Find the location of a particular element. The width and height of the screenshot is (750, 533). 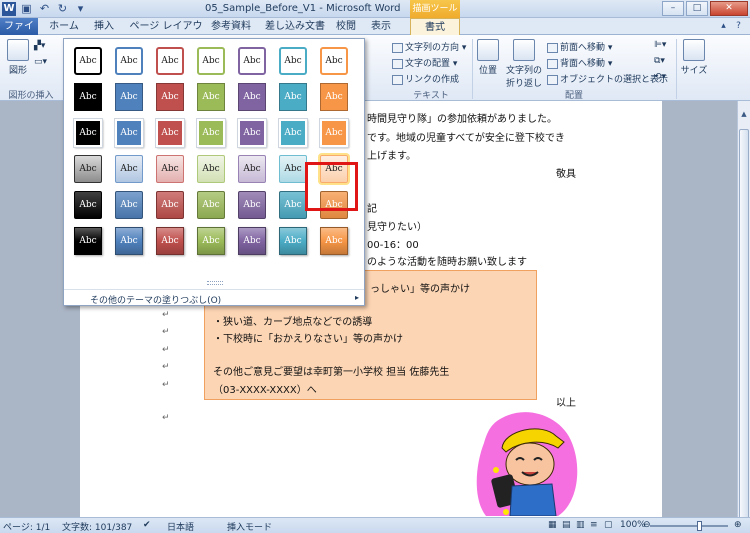

word-app-icon: W is located at coordinates (9, 9).